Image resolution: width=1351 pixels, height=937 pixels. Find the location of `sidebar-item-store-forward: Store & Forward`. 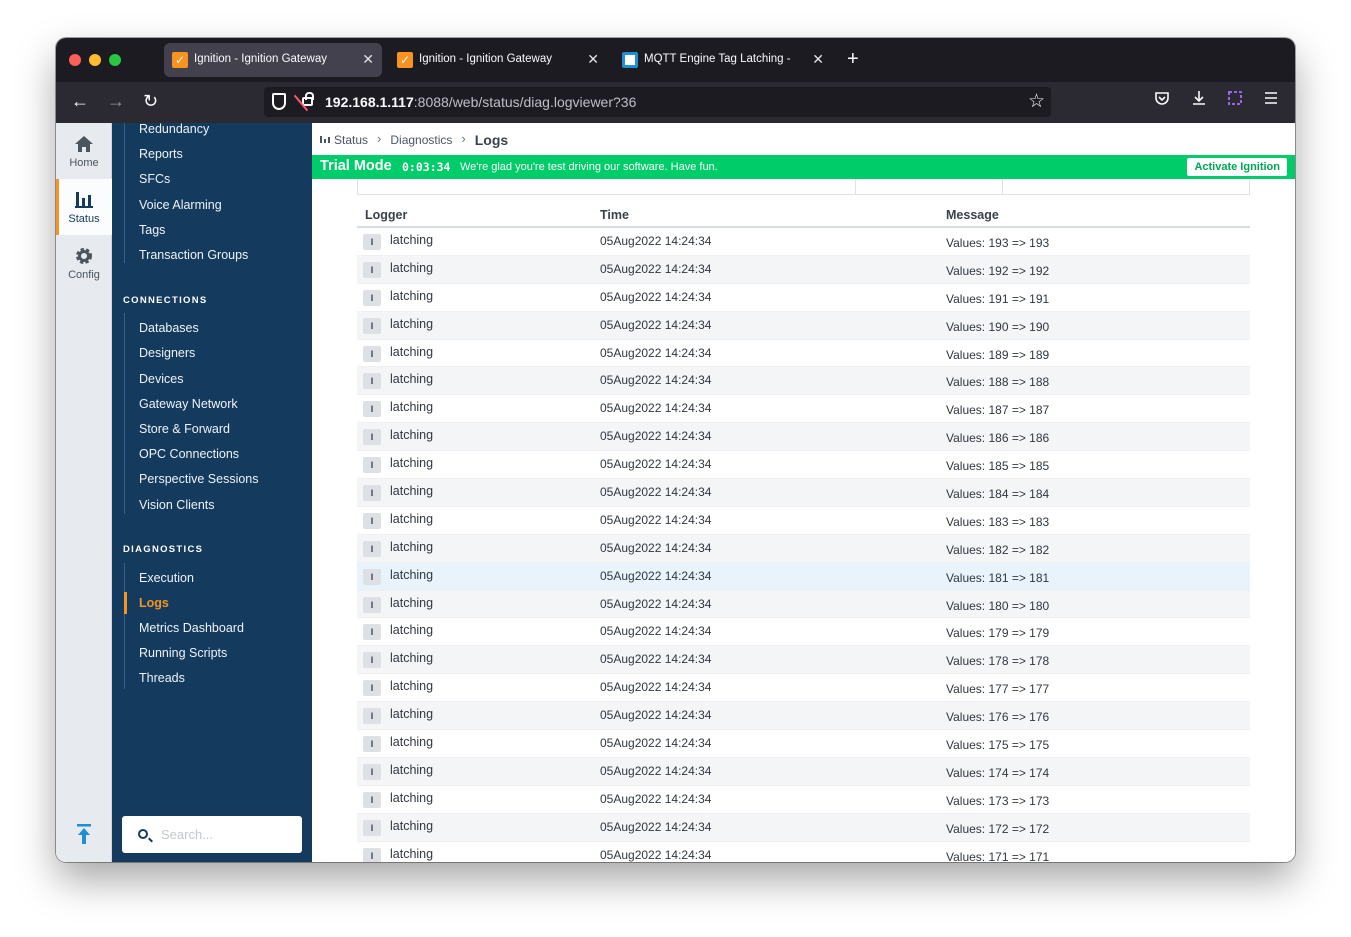

sidebar-item-store-forward: Store & Forward is located at coordinates (184, 429).